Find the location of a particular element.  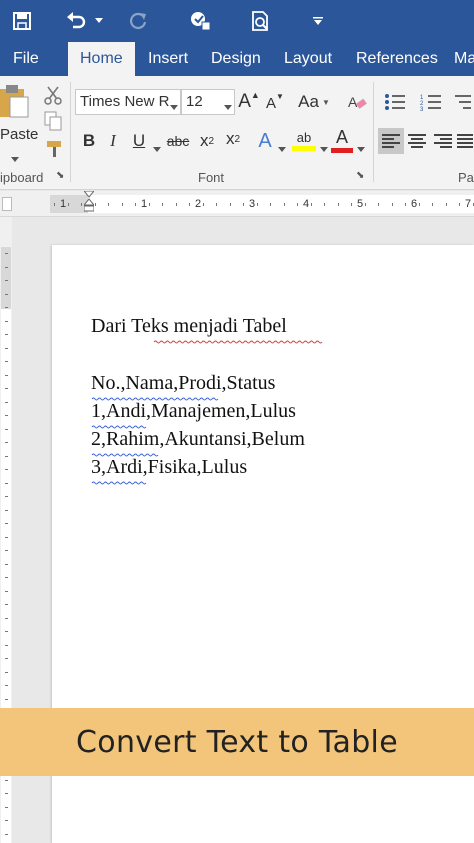

save-icon is located at coordinates (22, 21).